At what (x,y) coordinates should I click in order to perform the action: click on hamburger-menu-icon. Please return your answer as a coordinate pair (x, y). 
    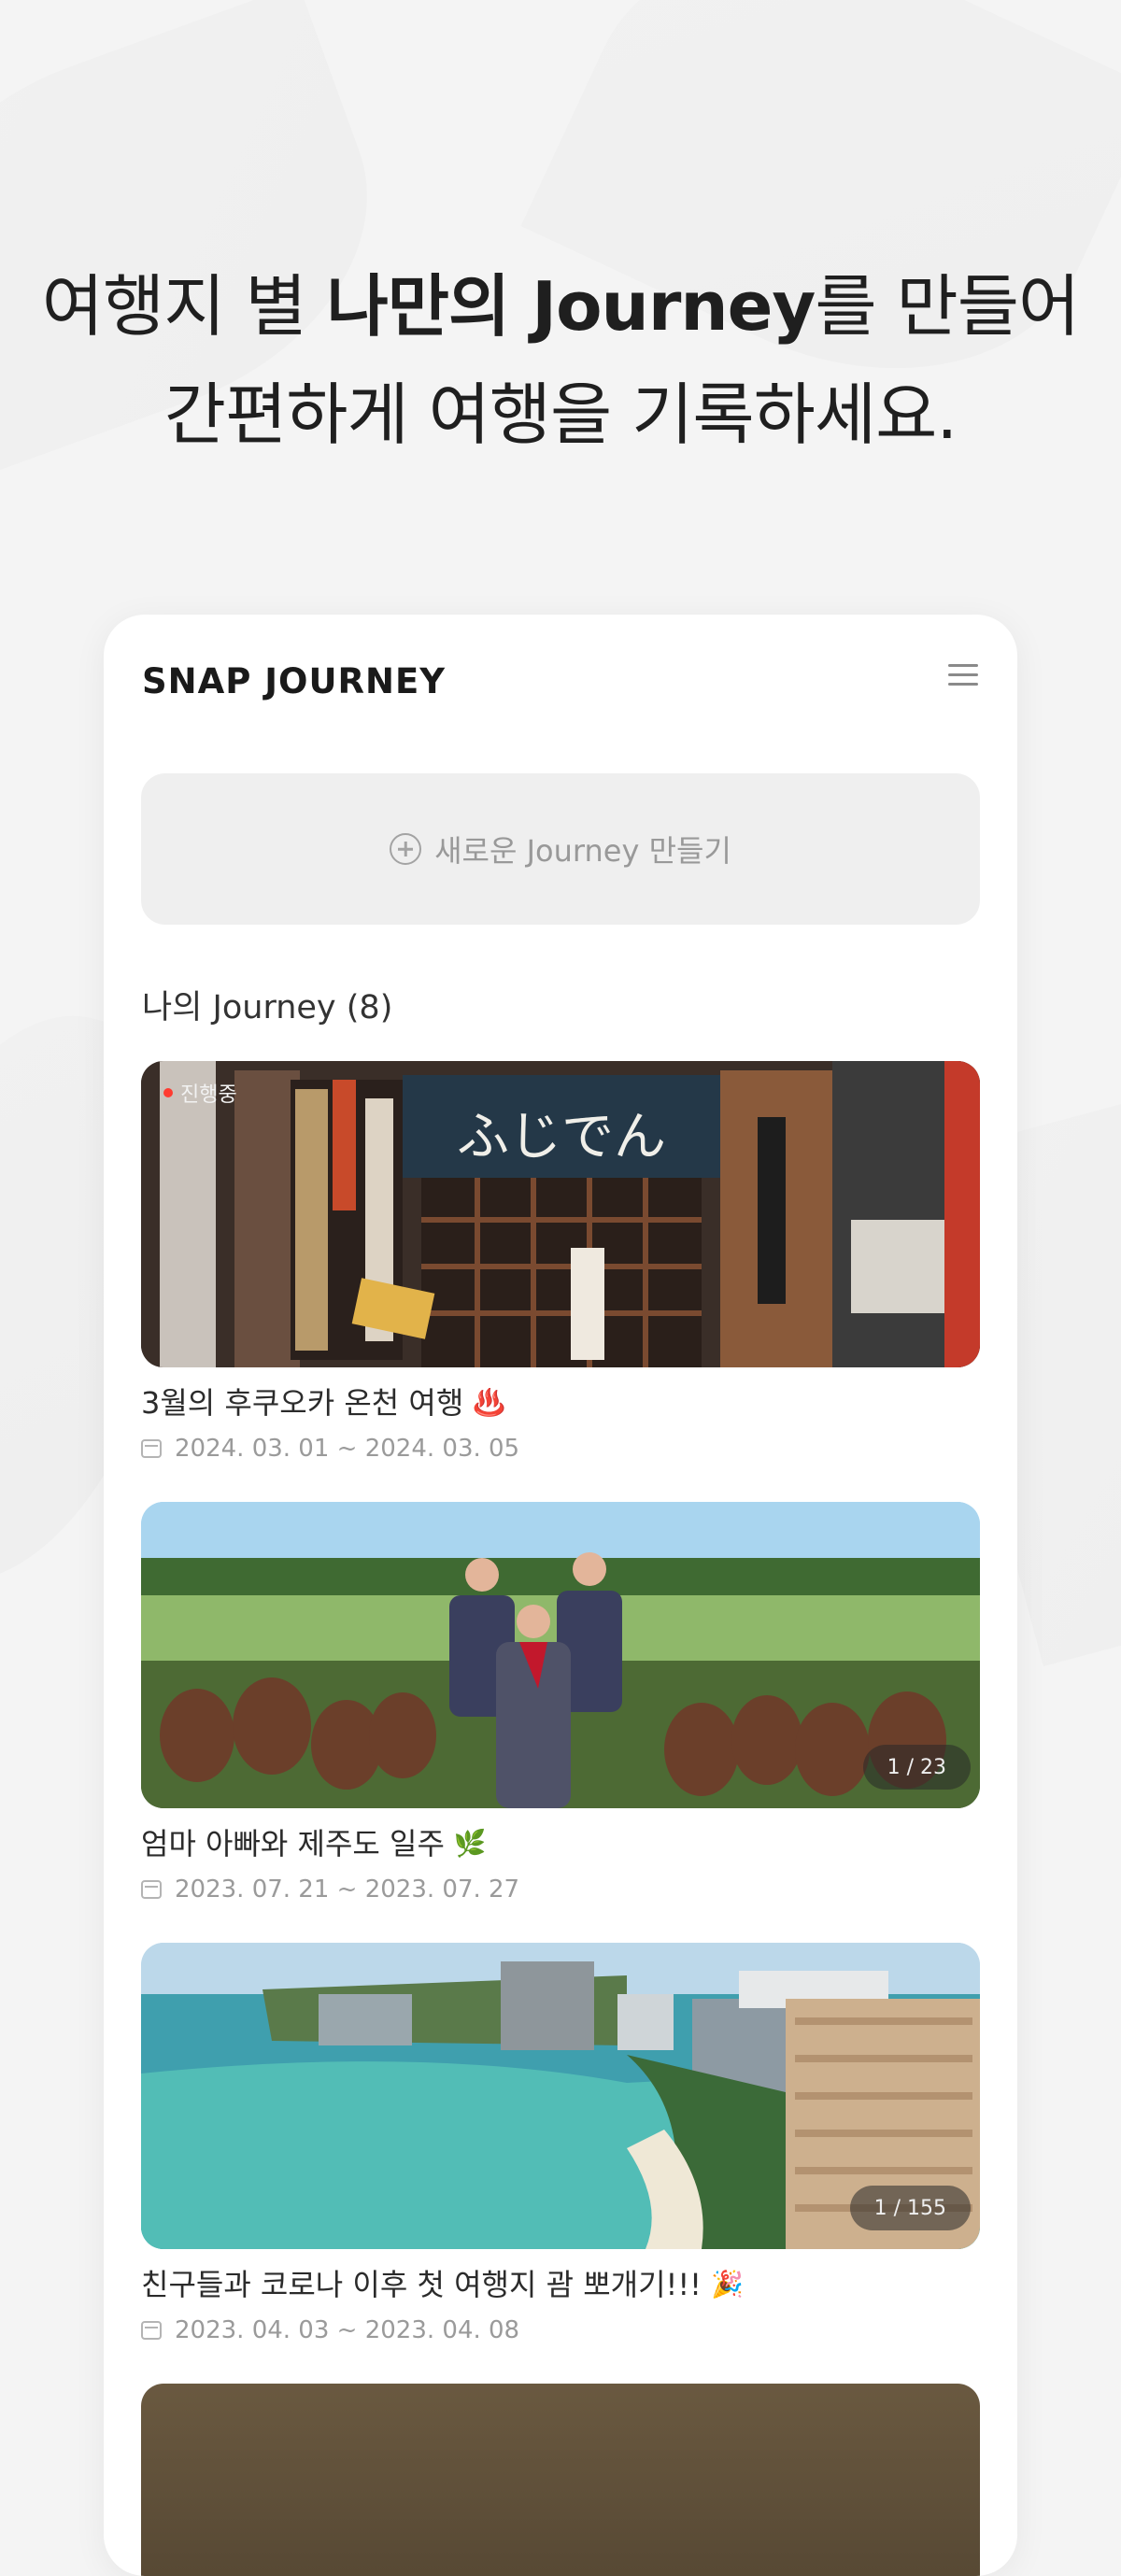
    Looking at the image, I should click on (963, 675).